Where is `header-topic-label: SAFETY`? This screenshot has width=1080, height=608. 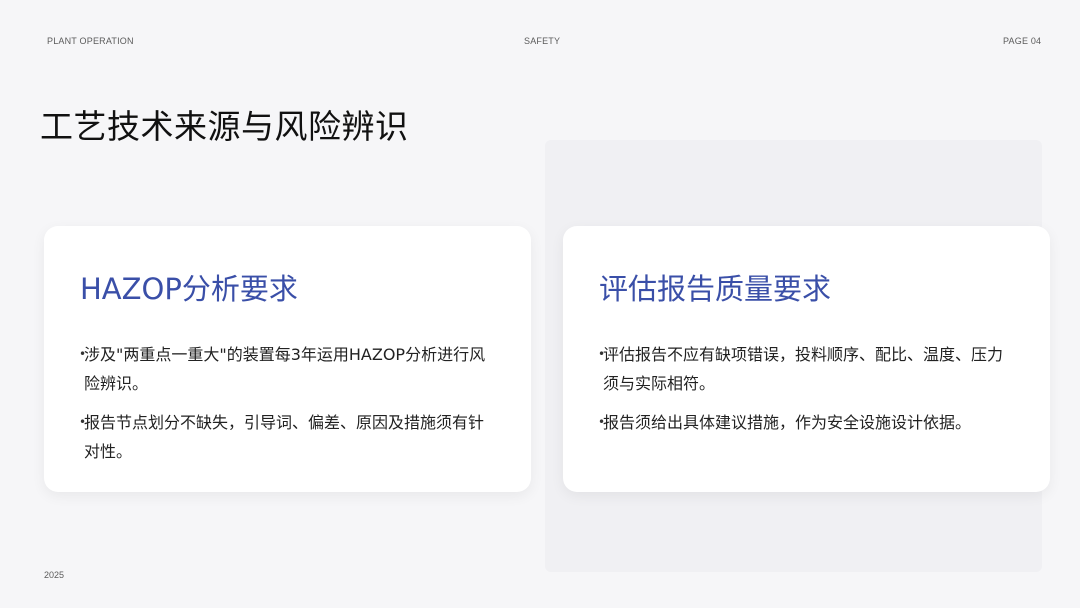 header-topic-label: SAFETY is located at coordinates (542, 41).